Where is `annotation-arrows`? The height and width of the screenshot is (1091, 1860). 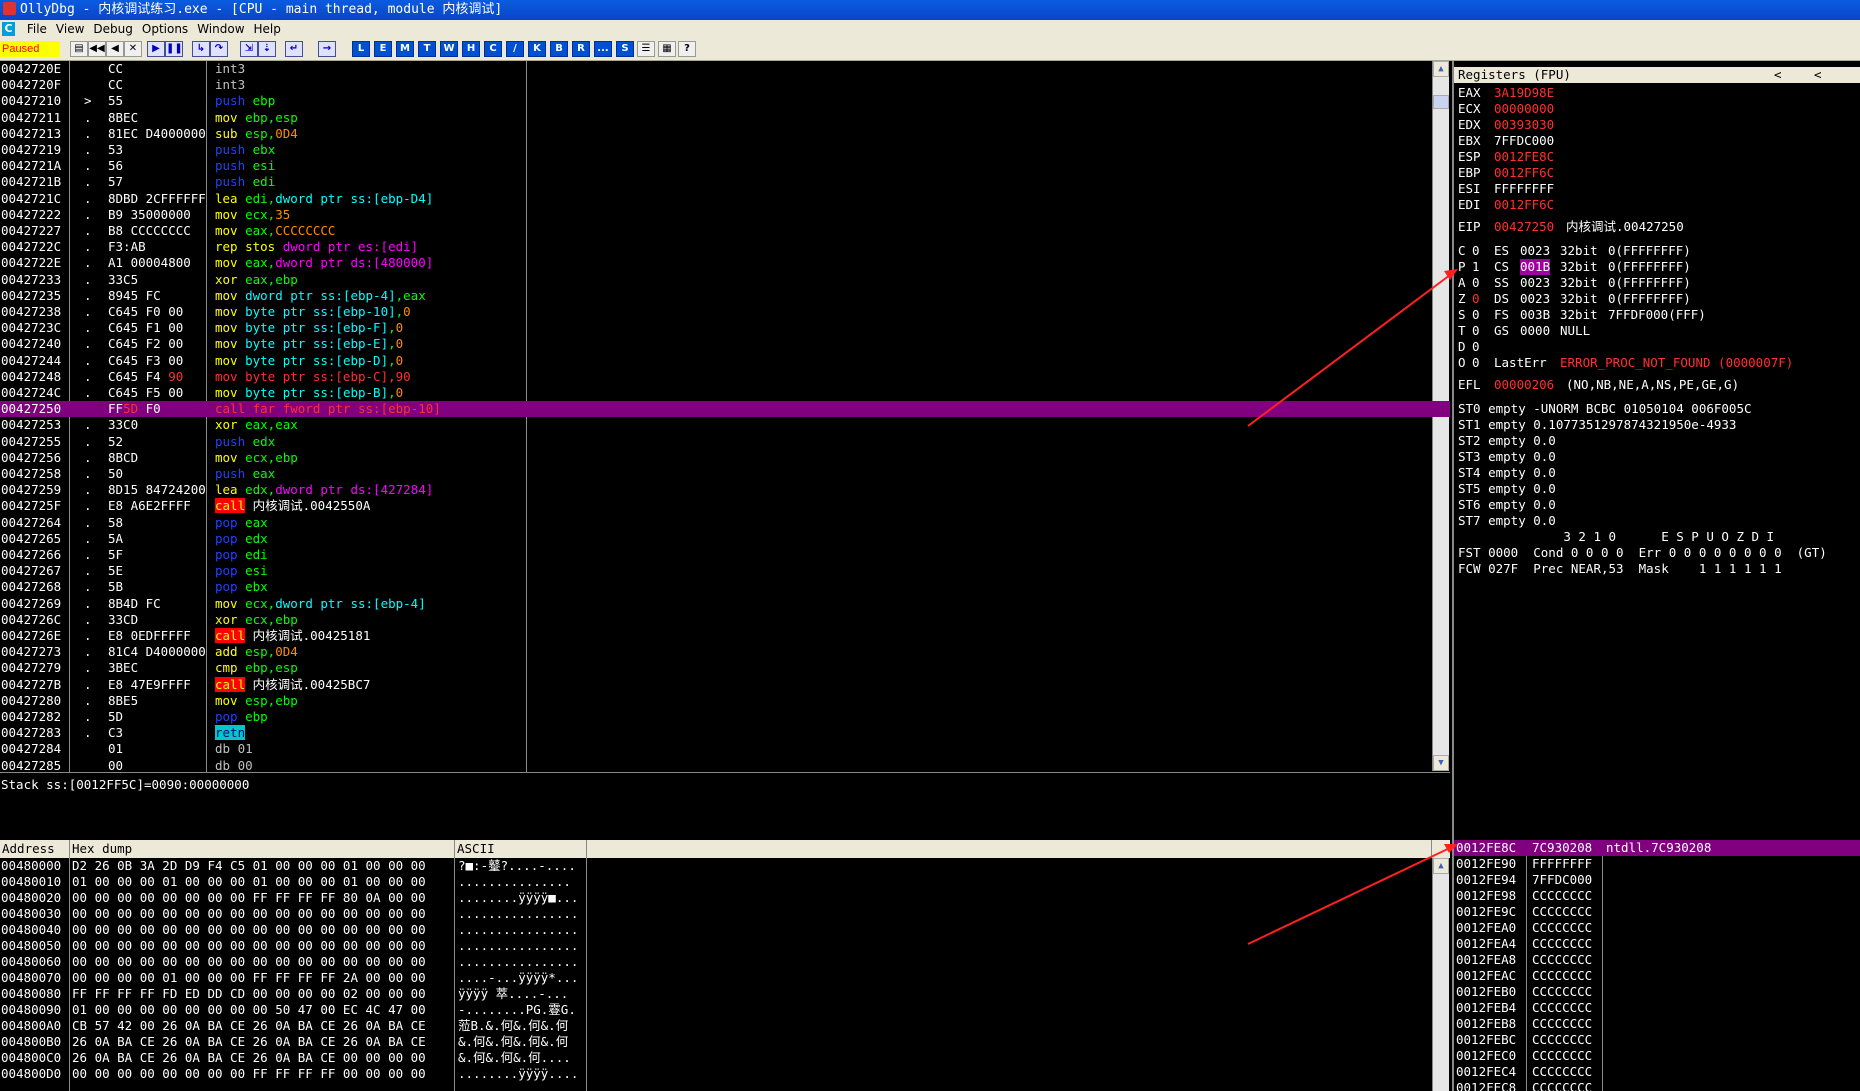
annotation-arrows is located at coordinates (1352, 607).